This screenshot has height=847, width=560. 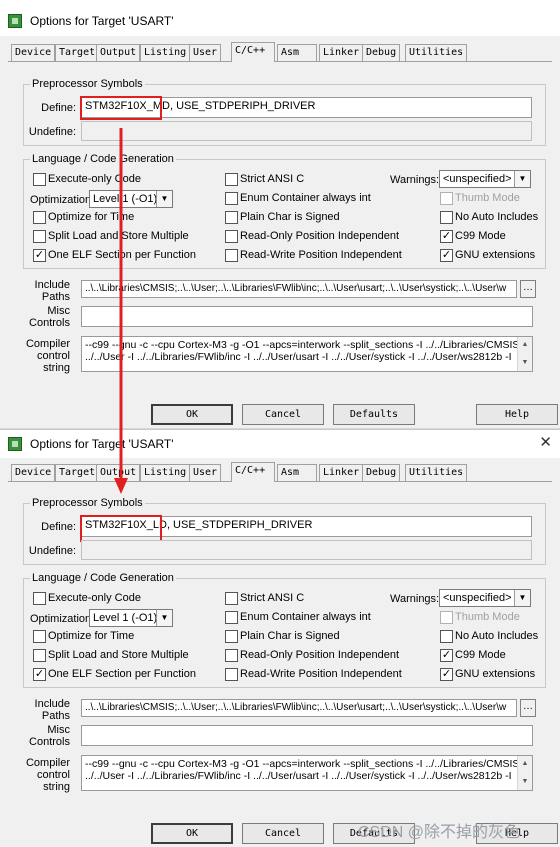 I want to click on defaults-button: Defaults, so click(x=374, y=414).